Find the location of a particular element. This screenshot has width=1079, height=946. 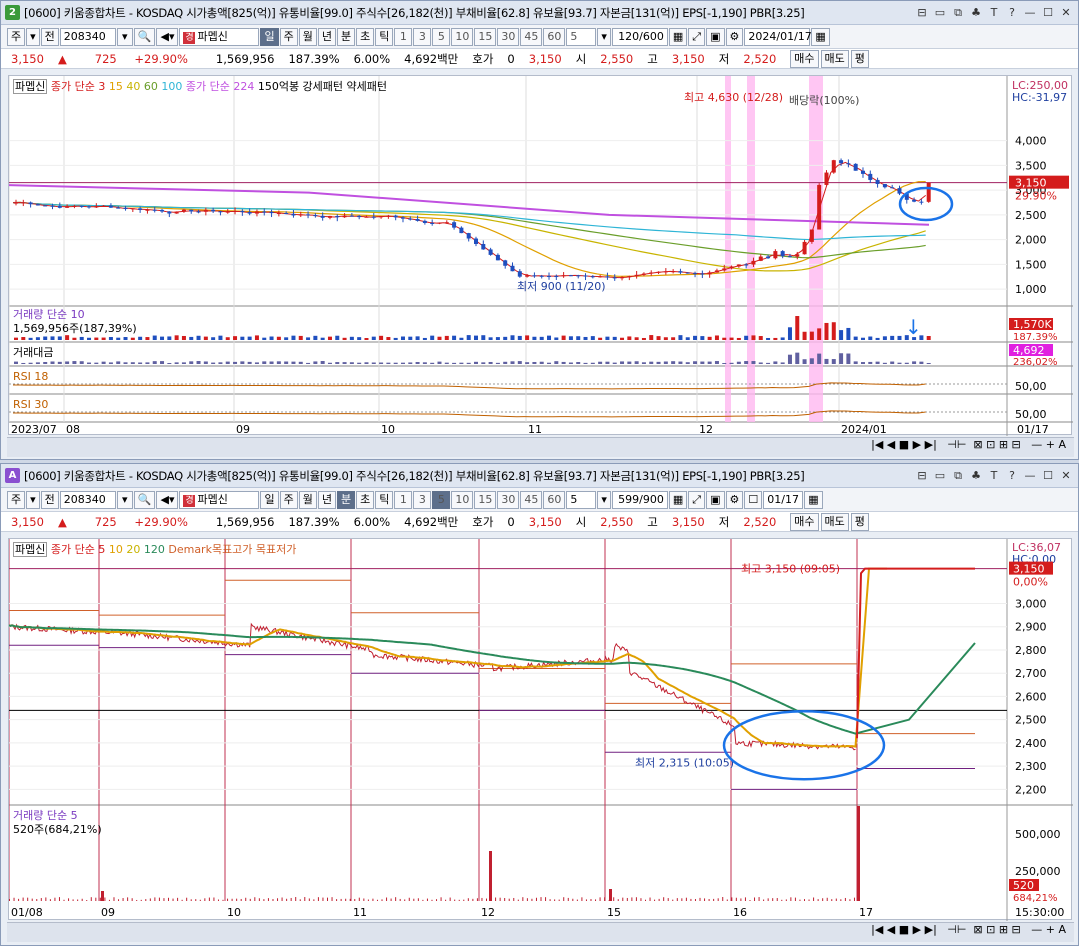

date-checkbox: ☐ is located at coordinates (753, 499).